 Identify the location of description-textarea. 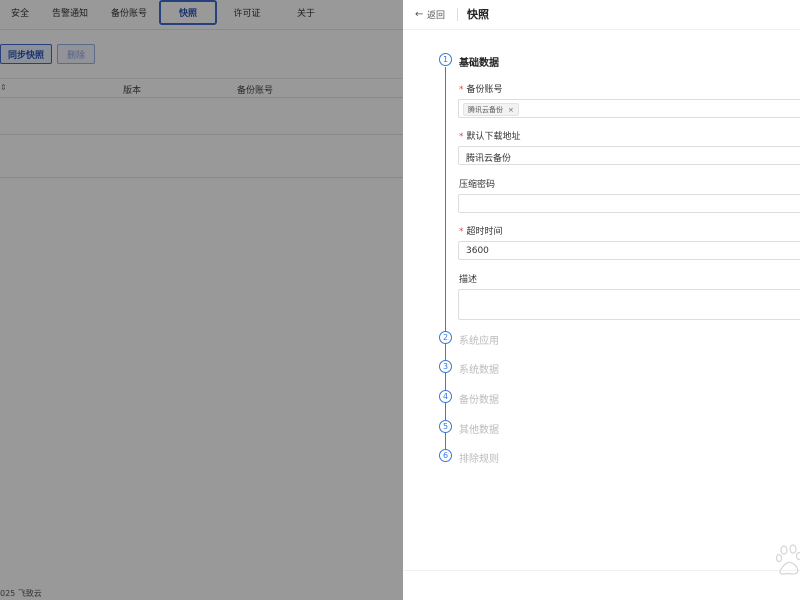
(629, 304).